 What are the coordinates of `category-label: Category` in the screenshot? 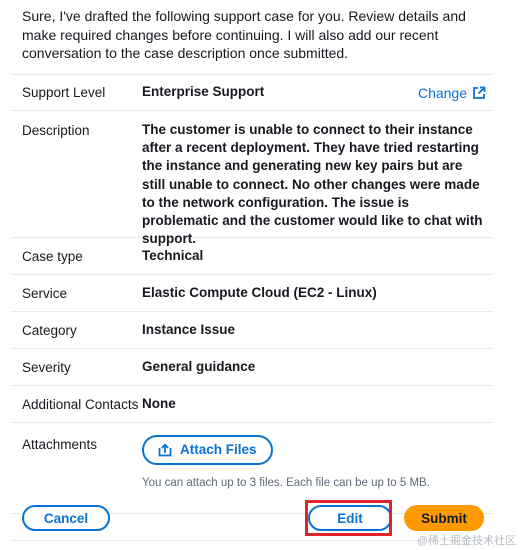 It's located at (49, 330).